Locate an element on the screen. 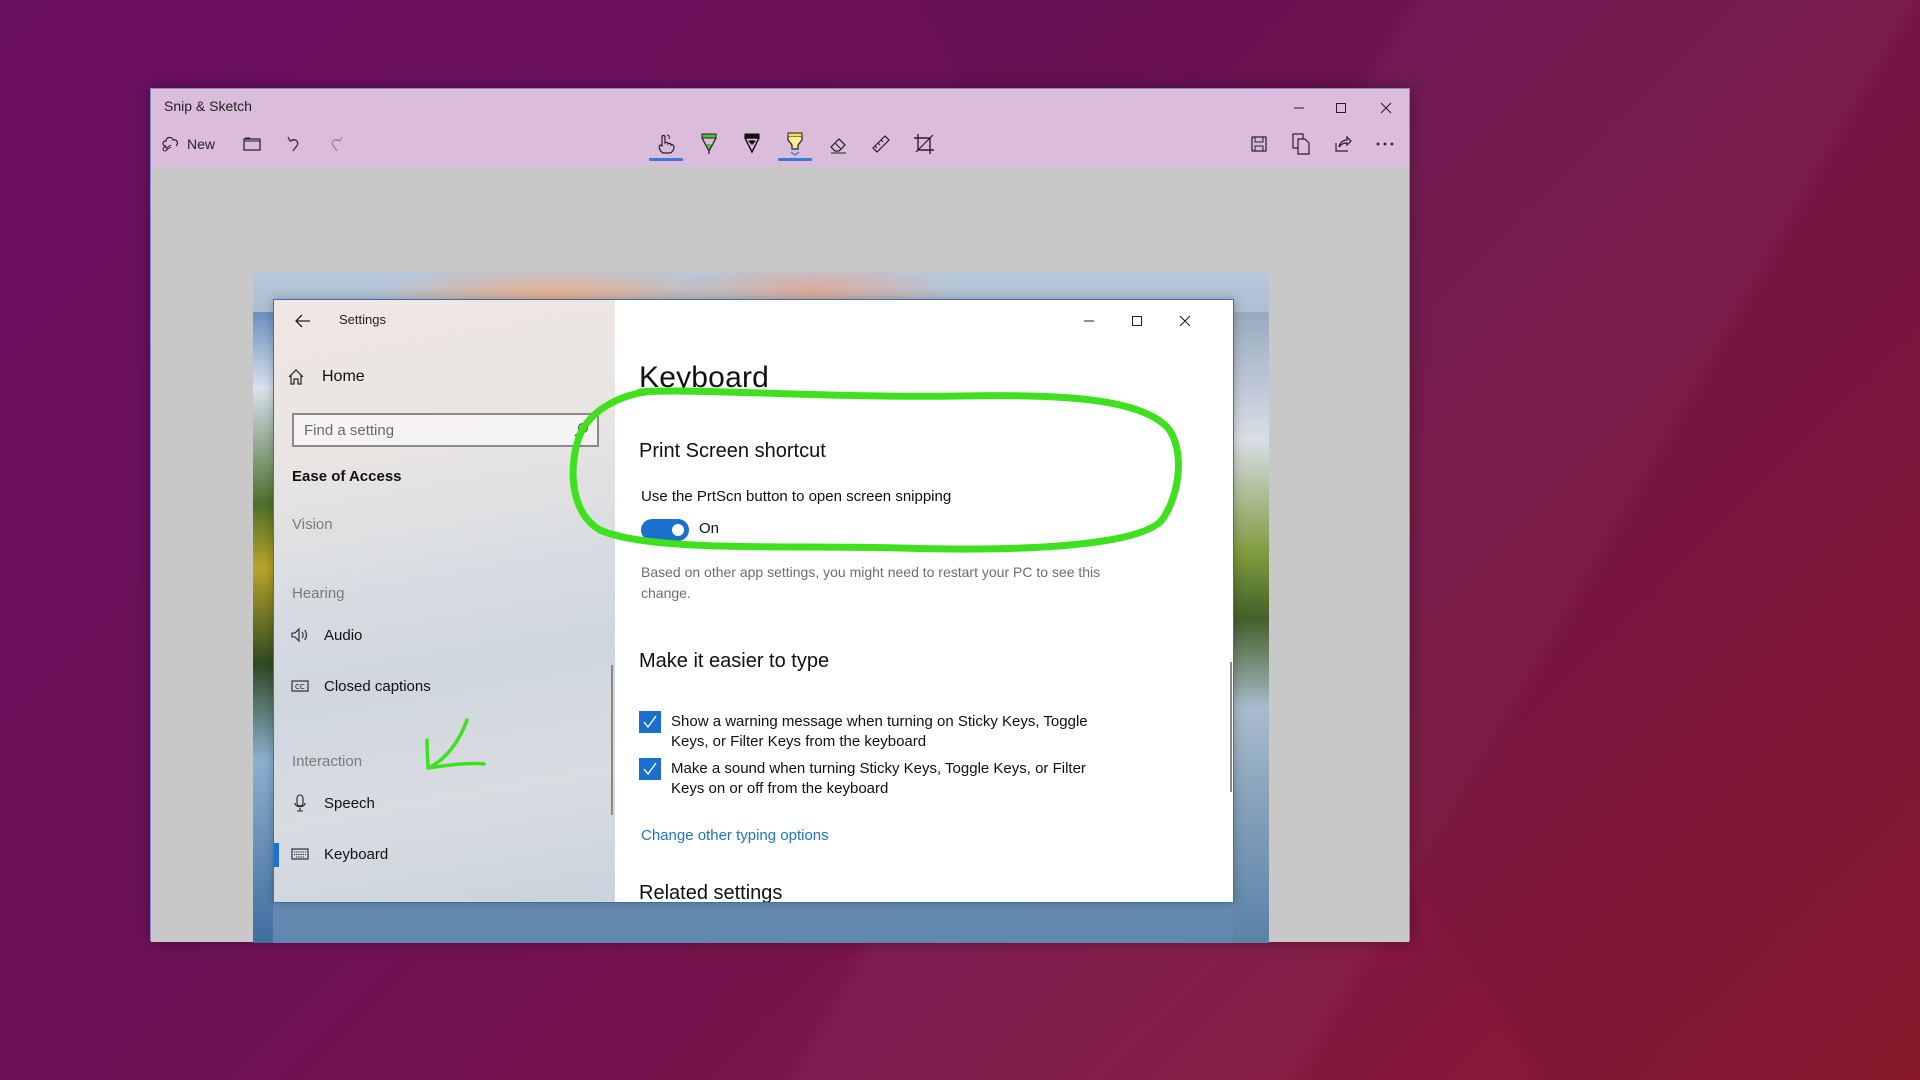 This screenshot has width=1920, height=1080. copy-icon is located at coordinates (1301, 144).